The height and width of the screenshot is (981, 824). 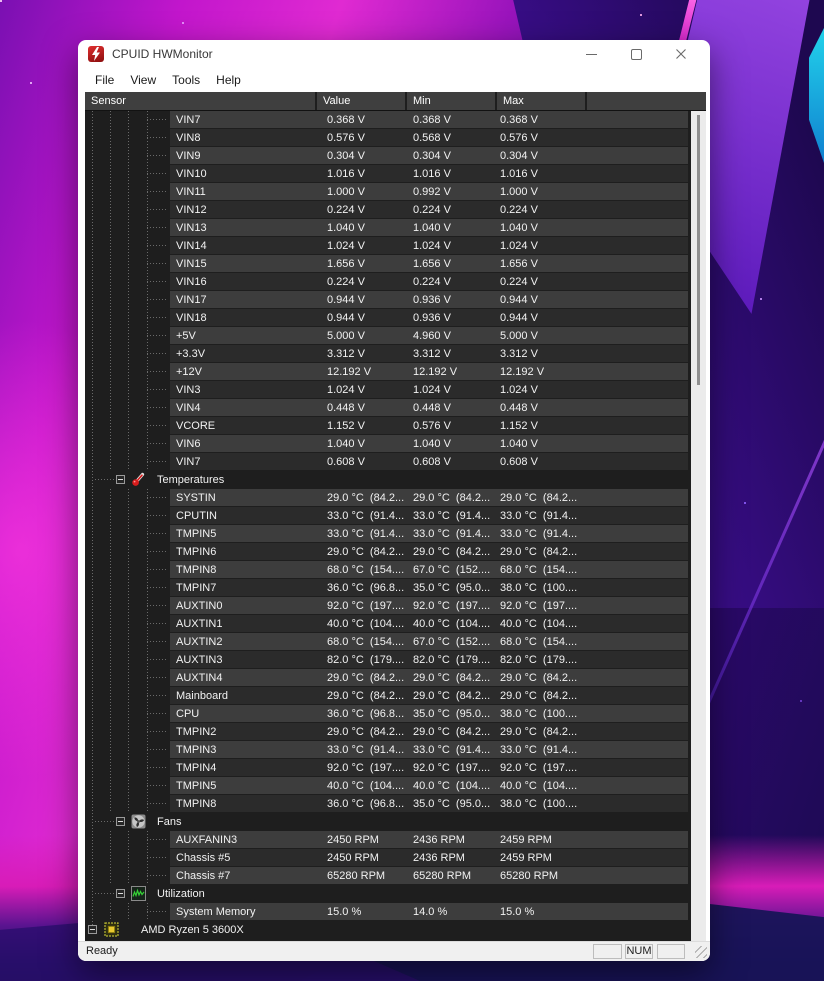 What do you see at coordinates (196, 804) in the screenshot?
I see `sensor-label: TMPIN8` at bounding box center [196, 804].